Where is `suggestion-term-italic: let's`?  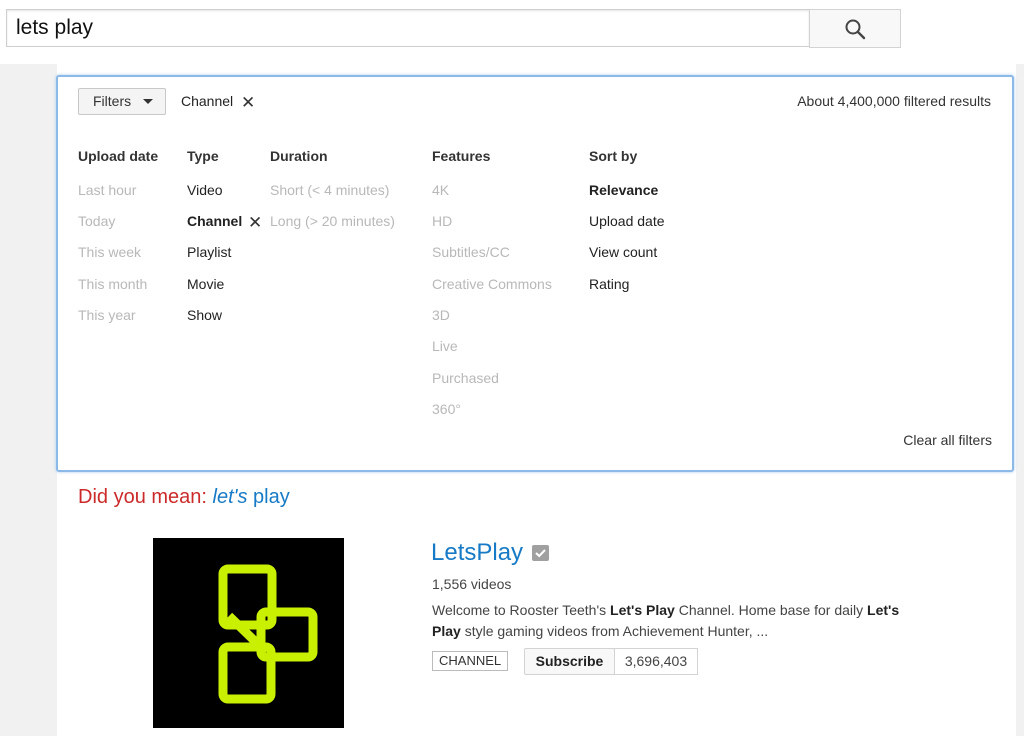
suggestion-term-italic: let's is located at coordinates (230, 497).